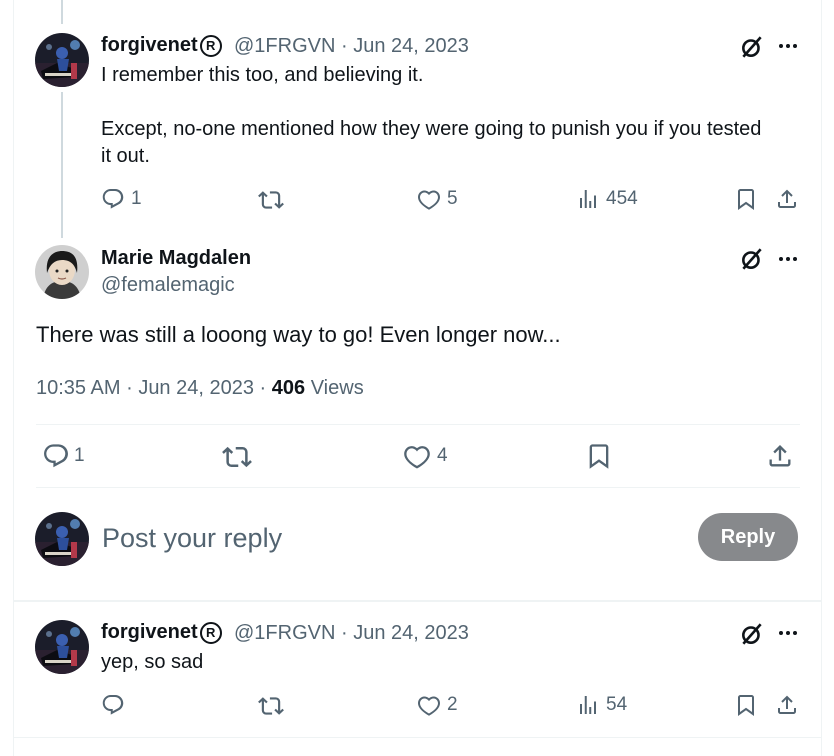  Describe the element at coordinates (62, 12) in the screenshot. I see `thread-line-top` at that location.